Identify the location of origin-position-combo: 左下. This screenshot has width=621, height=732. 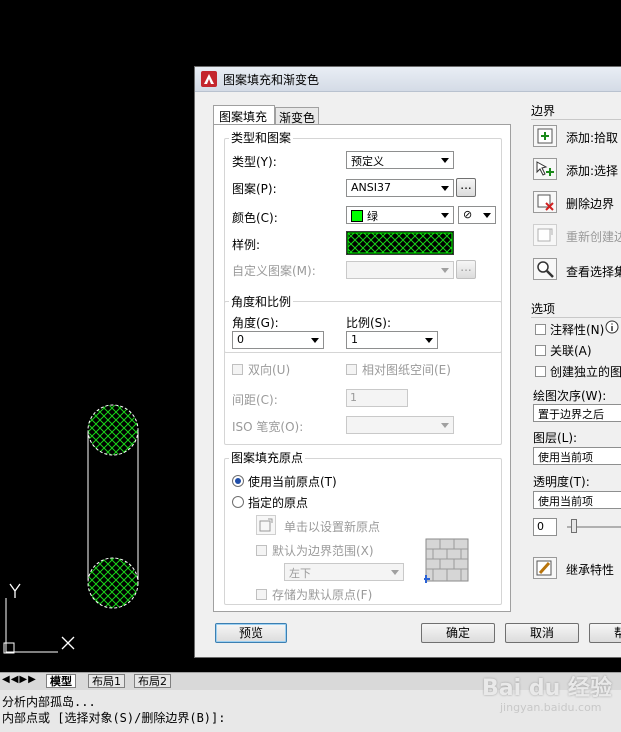
(344, 572).